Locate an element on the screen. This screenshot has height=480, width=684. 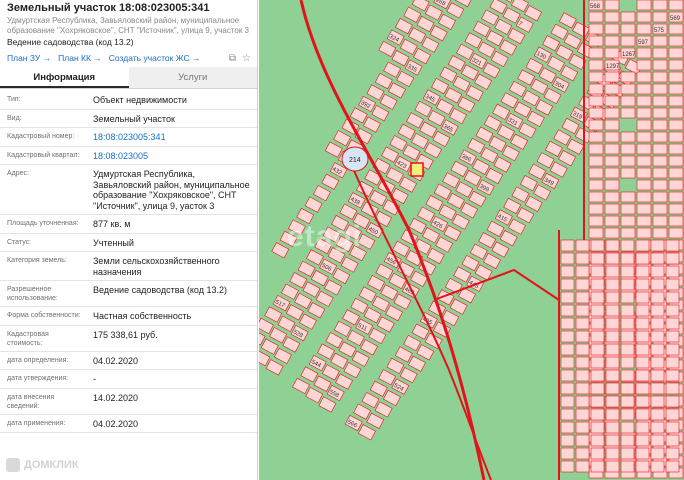
copy-icon: ⧉ is located at coordinates (232, 58).